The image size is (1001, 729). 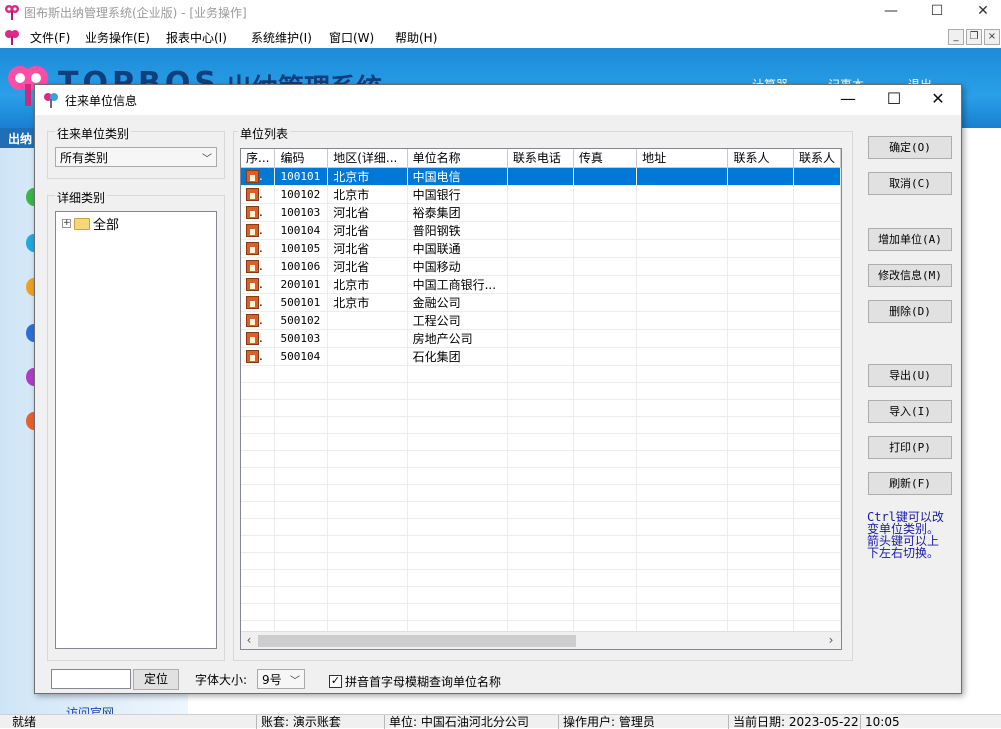 What do you see at coordinates (794, 722) in the screenshot?
I see `status-date: 当前日期: 2023-05-22` at bounding box center [794, 722].